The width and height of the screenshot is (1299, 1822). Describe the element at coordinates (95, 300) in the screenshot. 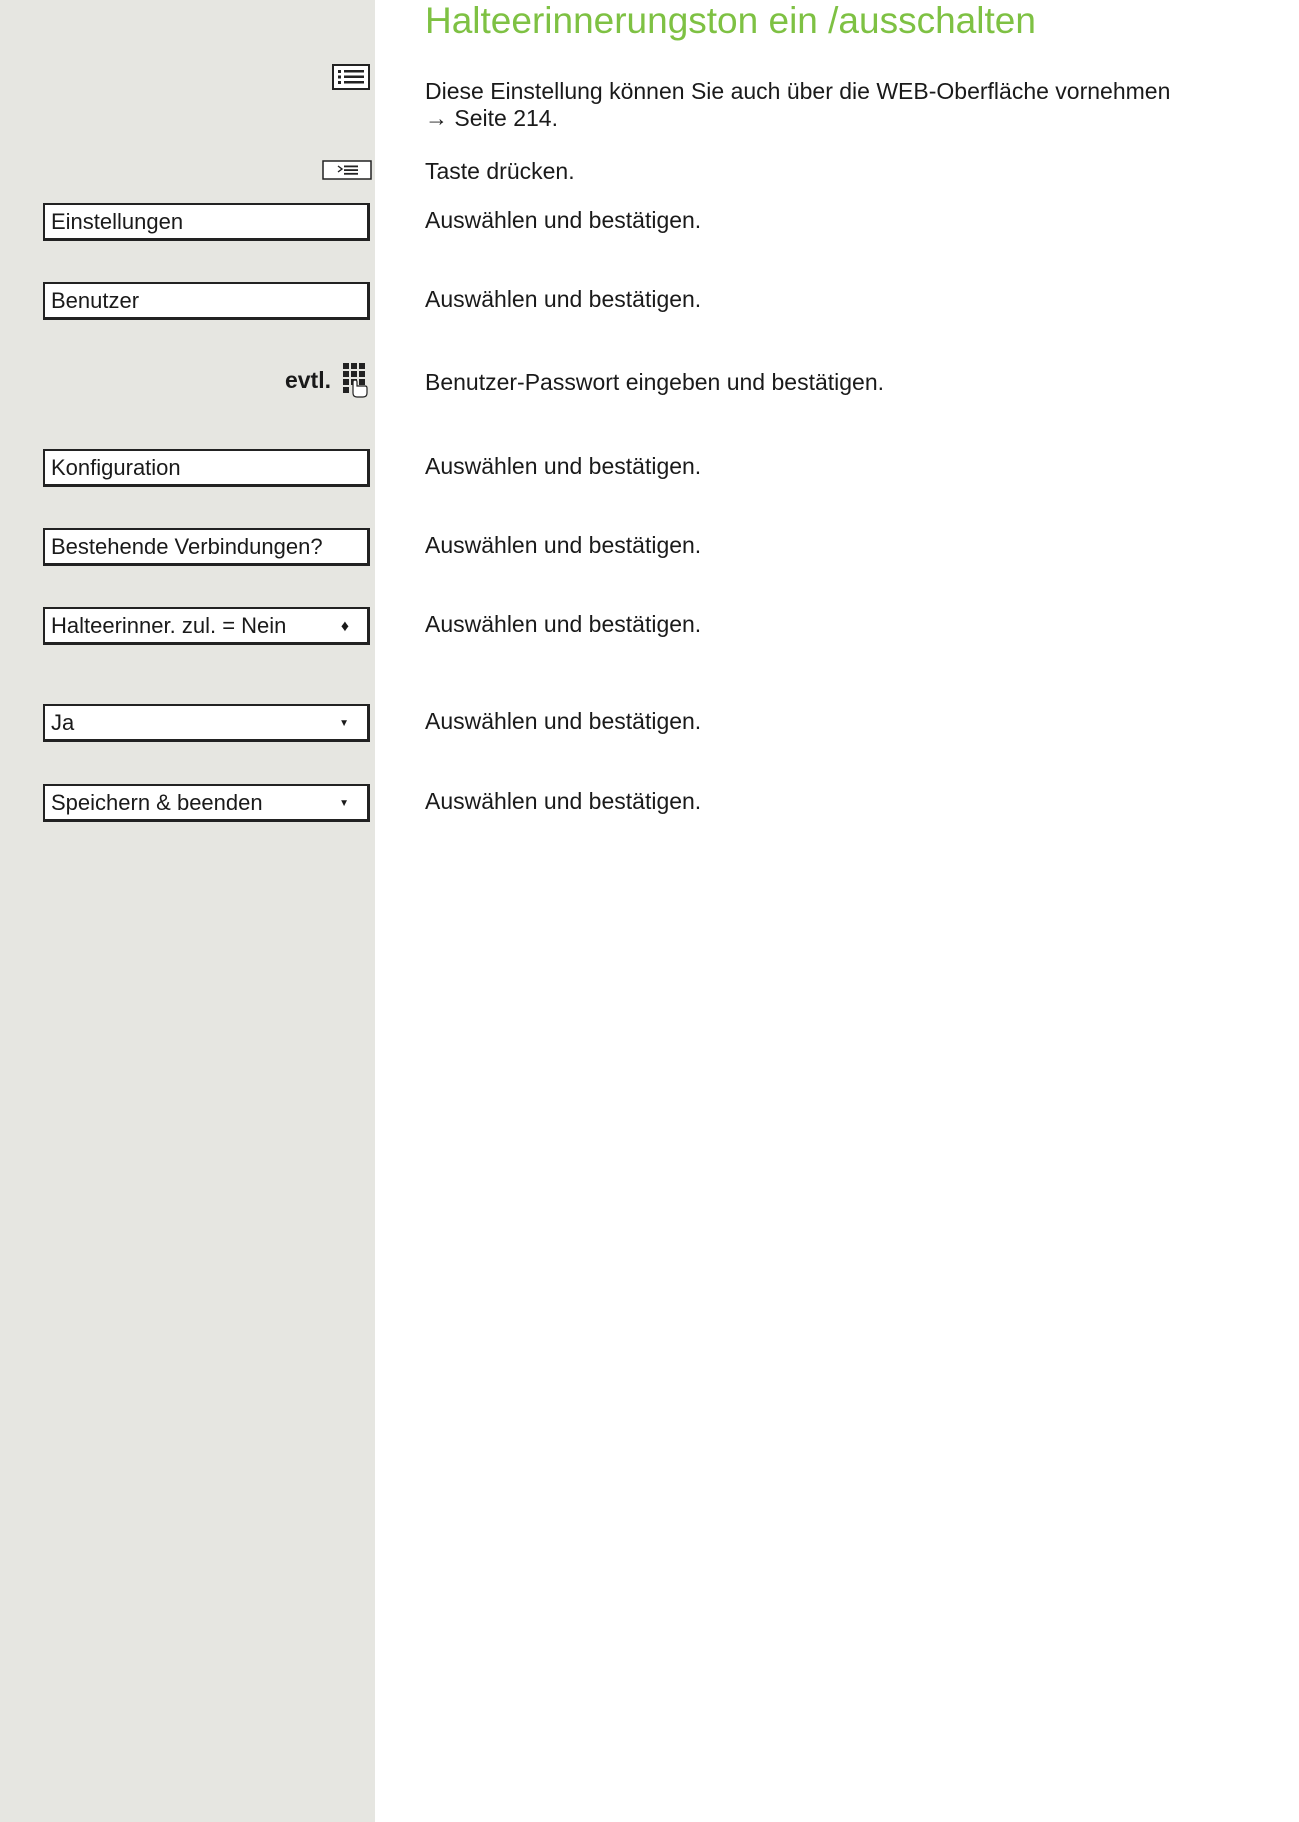

I see `menu-item-label: Benutzer` at that location.